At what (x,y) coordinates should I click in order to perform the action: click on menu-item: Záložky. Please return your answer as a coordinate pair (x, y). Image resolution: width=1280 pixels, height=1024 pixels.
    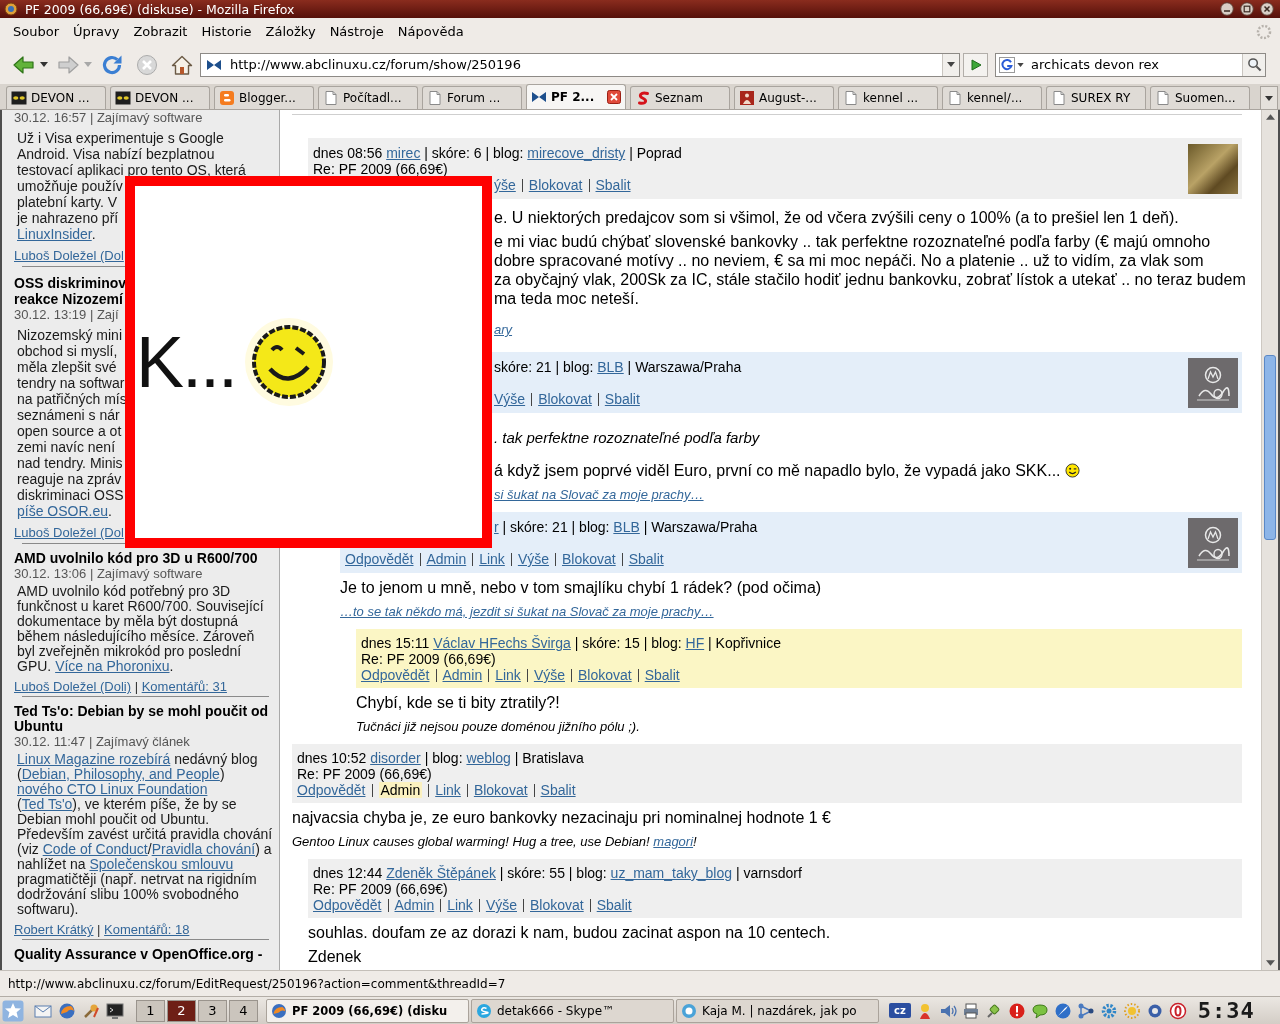
    Looking at the image, I should click on (290, 31).